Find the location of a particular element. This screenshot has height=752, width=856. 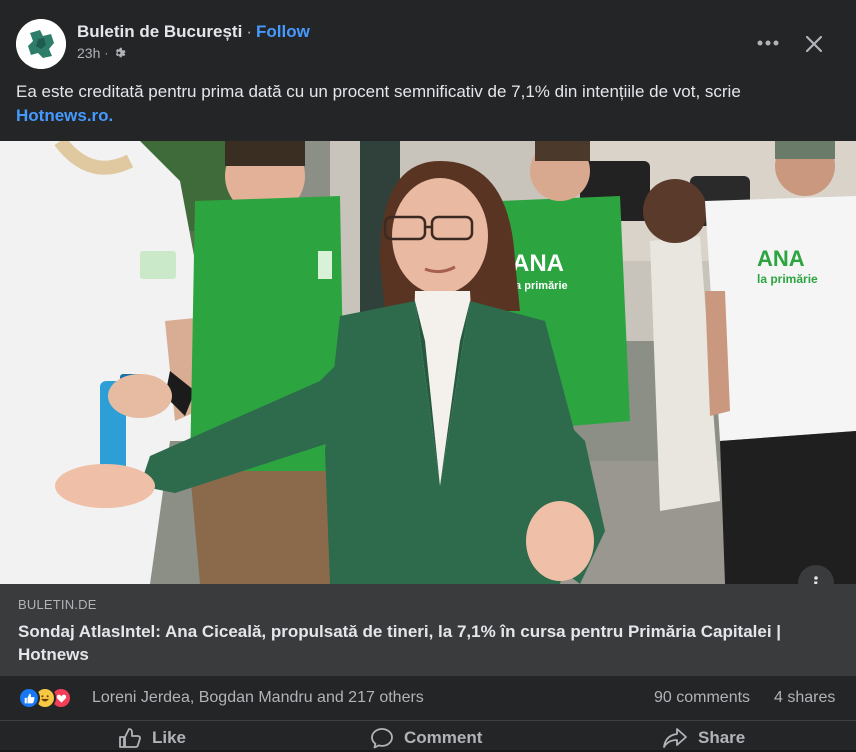

like-label: Like is located at coordinates (169, 737).